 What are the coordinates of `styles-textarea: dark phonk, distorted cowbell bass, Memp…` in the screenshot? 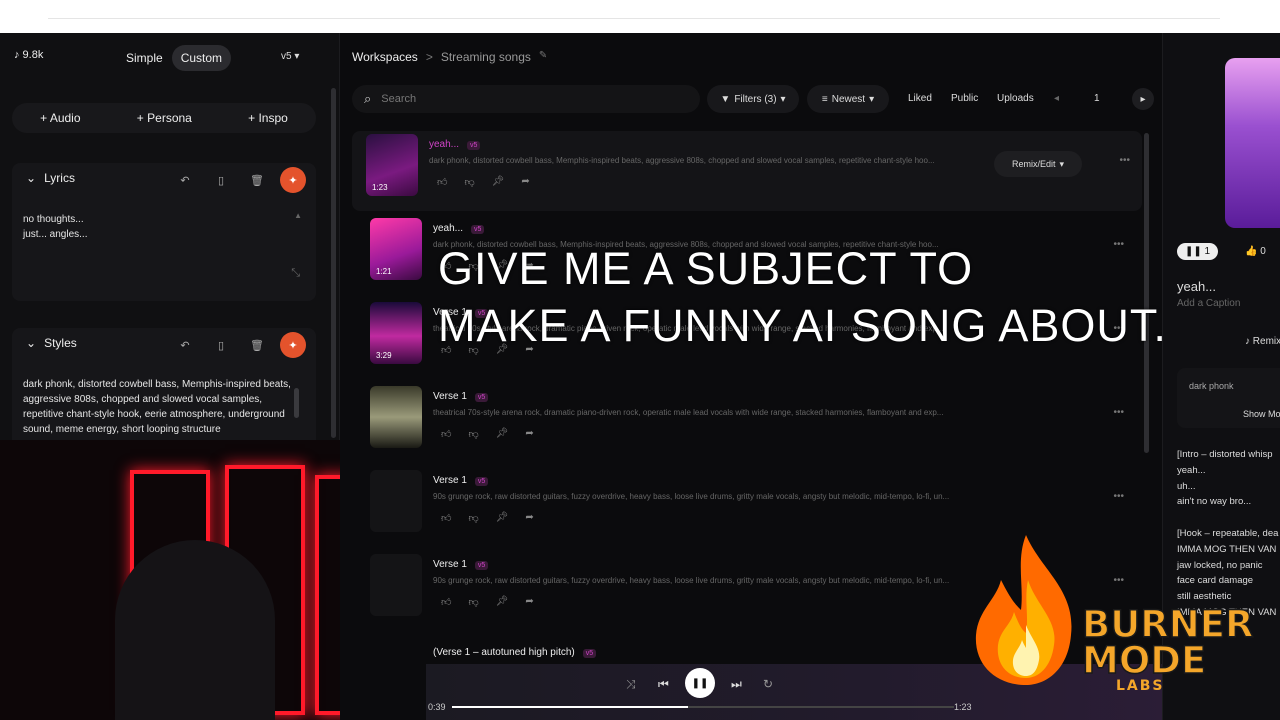 It's located at (158, 407).